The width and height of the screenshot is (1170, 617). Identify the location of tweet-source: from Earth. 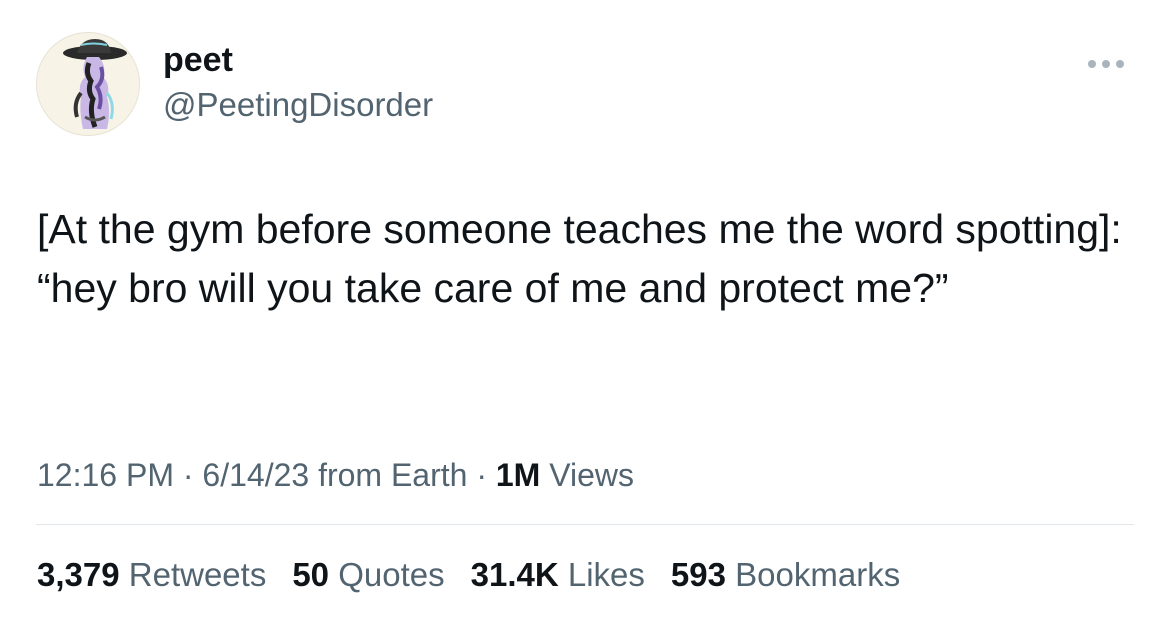
(388, 475).